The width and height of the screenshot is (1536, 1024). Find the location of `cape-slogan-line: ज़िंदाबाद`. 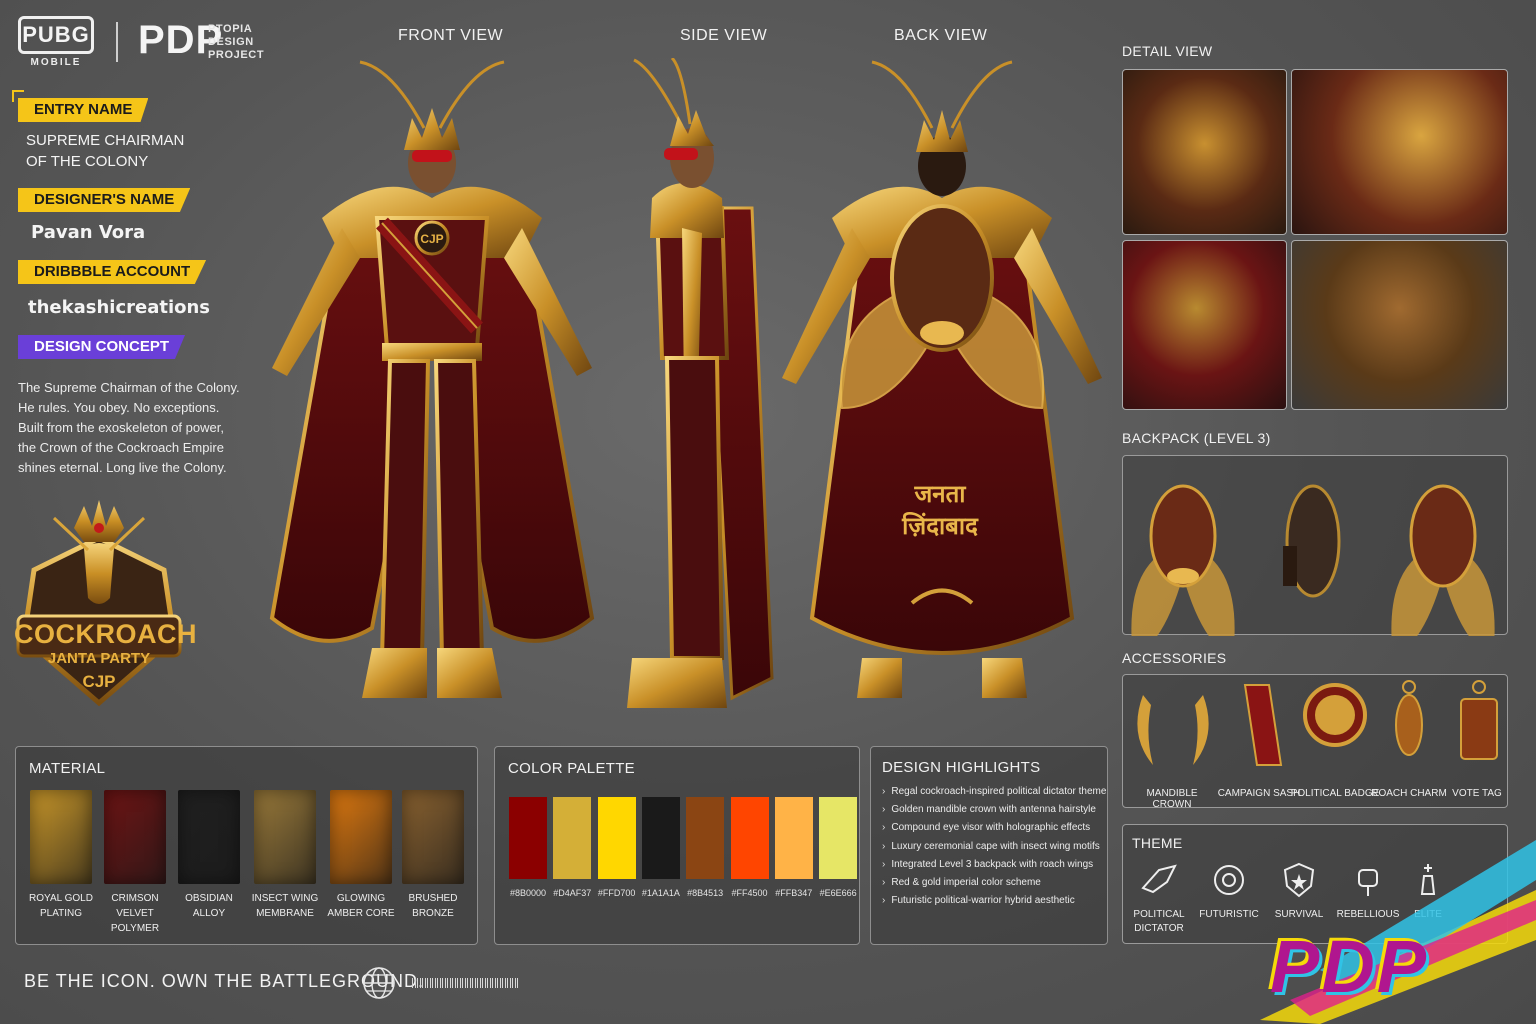

cape-slogan-line: ज़िंदाबाद is located at coordinates (940, 526).